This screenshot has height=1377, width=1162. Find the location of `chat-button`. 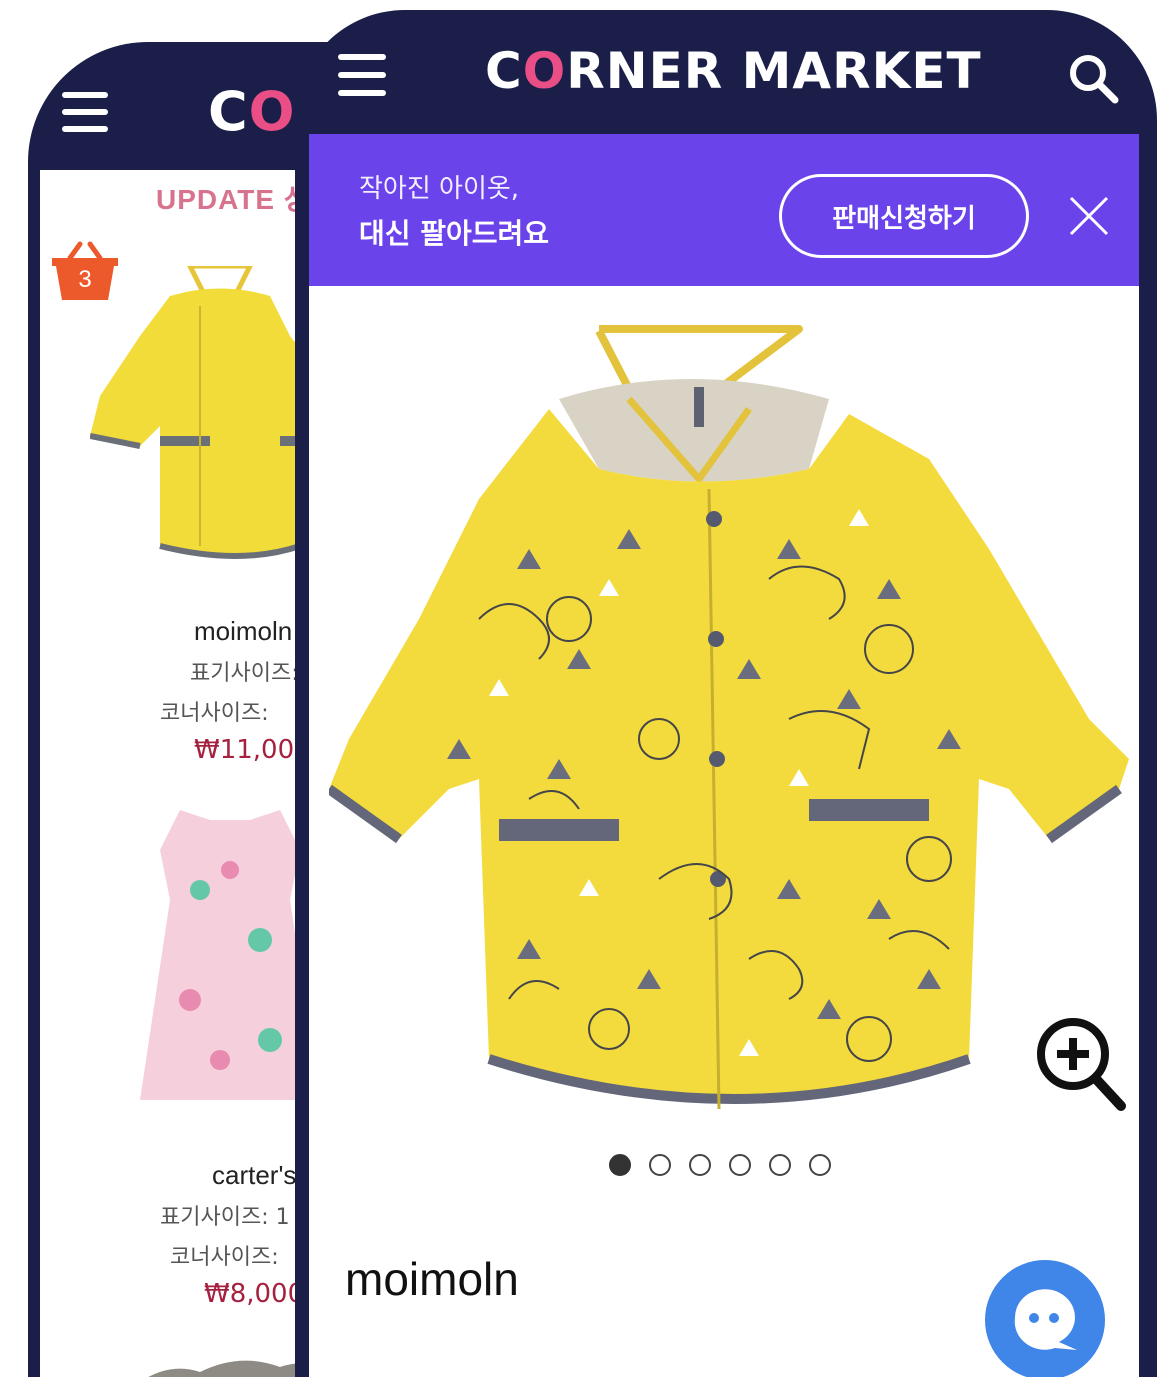

chat-button is located at coordinates (1045, 1318).